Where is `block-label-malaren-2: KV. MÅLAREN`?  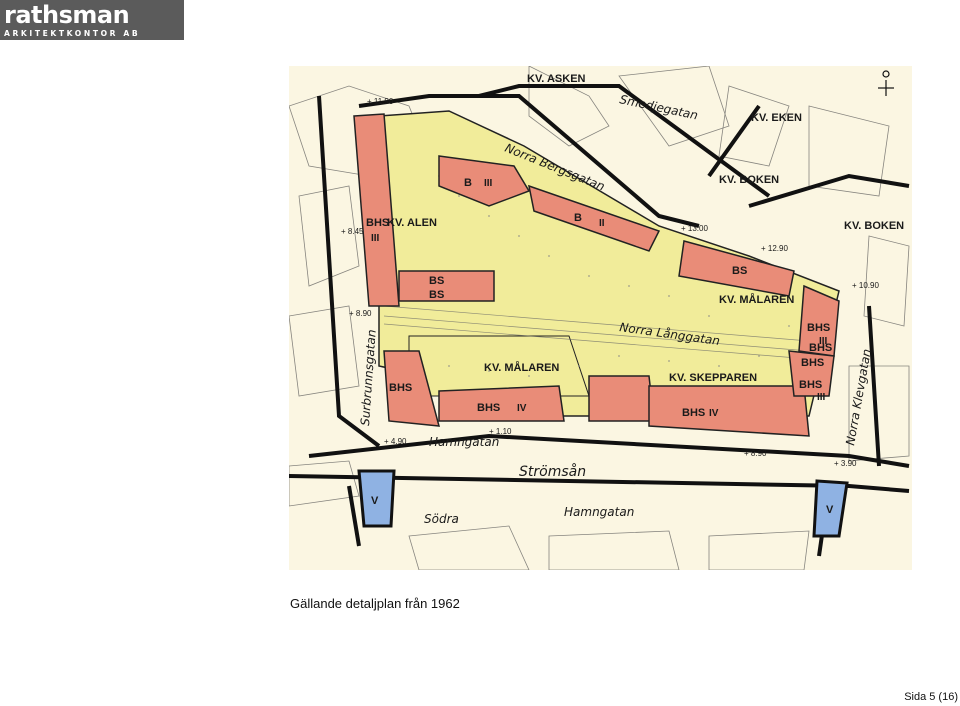
block-label-malaren-2: KV. MÅLAREN is located at coordinates (521, 367).